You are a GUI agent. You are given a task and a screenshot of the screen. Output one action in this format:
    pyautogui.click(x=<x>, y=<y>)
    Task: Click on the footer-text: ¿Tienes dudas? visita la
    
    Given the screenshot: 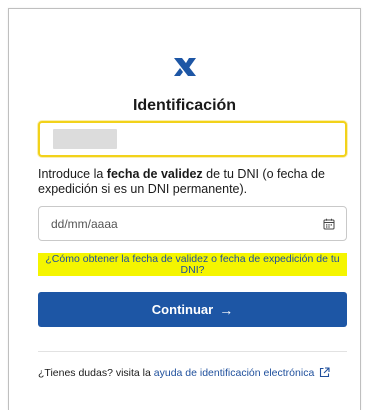 What is the action you would take?
    pyautogui.click(x=96, y=373)
    